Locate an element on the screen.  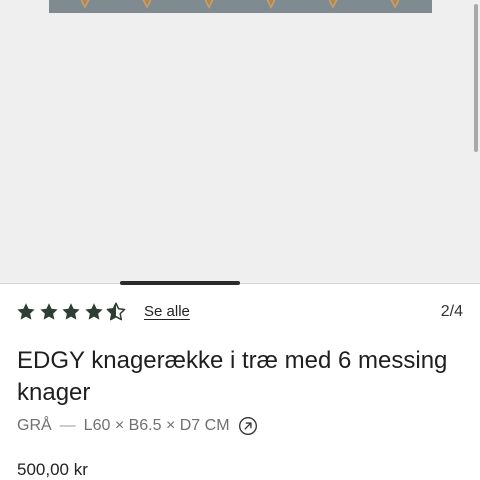
product-price: 500,00 kr is located at coordinates (52, 469).